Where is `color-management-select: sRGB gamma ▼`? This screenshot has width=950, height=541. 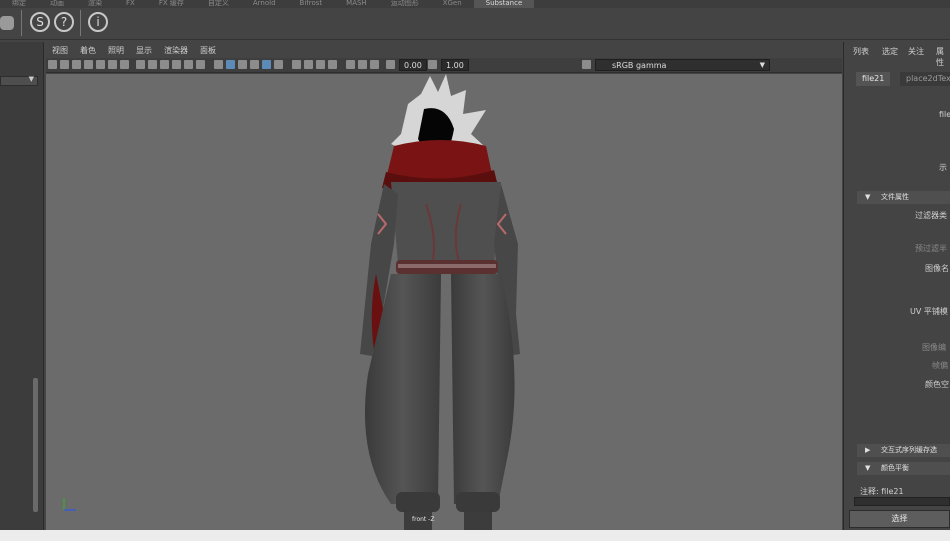 color-management-select: sRGB gamma ▼ is located at coordinates (682, 65).